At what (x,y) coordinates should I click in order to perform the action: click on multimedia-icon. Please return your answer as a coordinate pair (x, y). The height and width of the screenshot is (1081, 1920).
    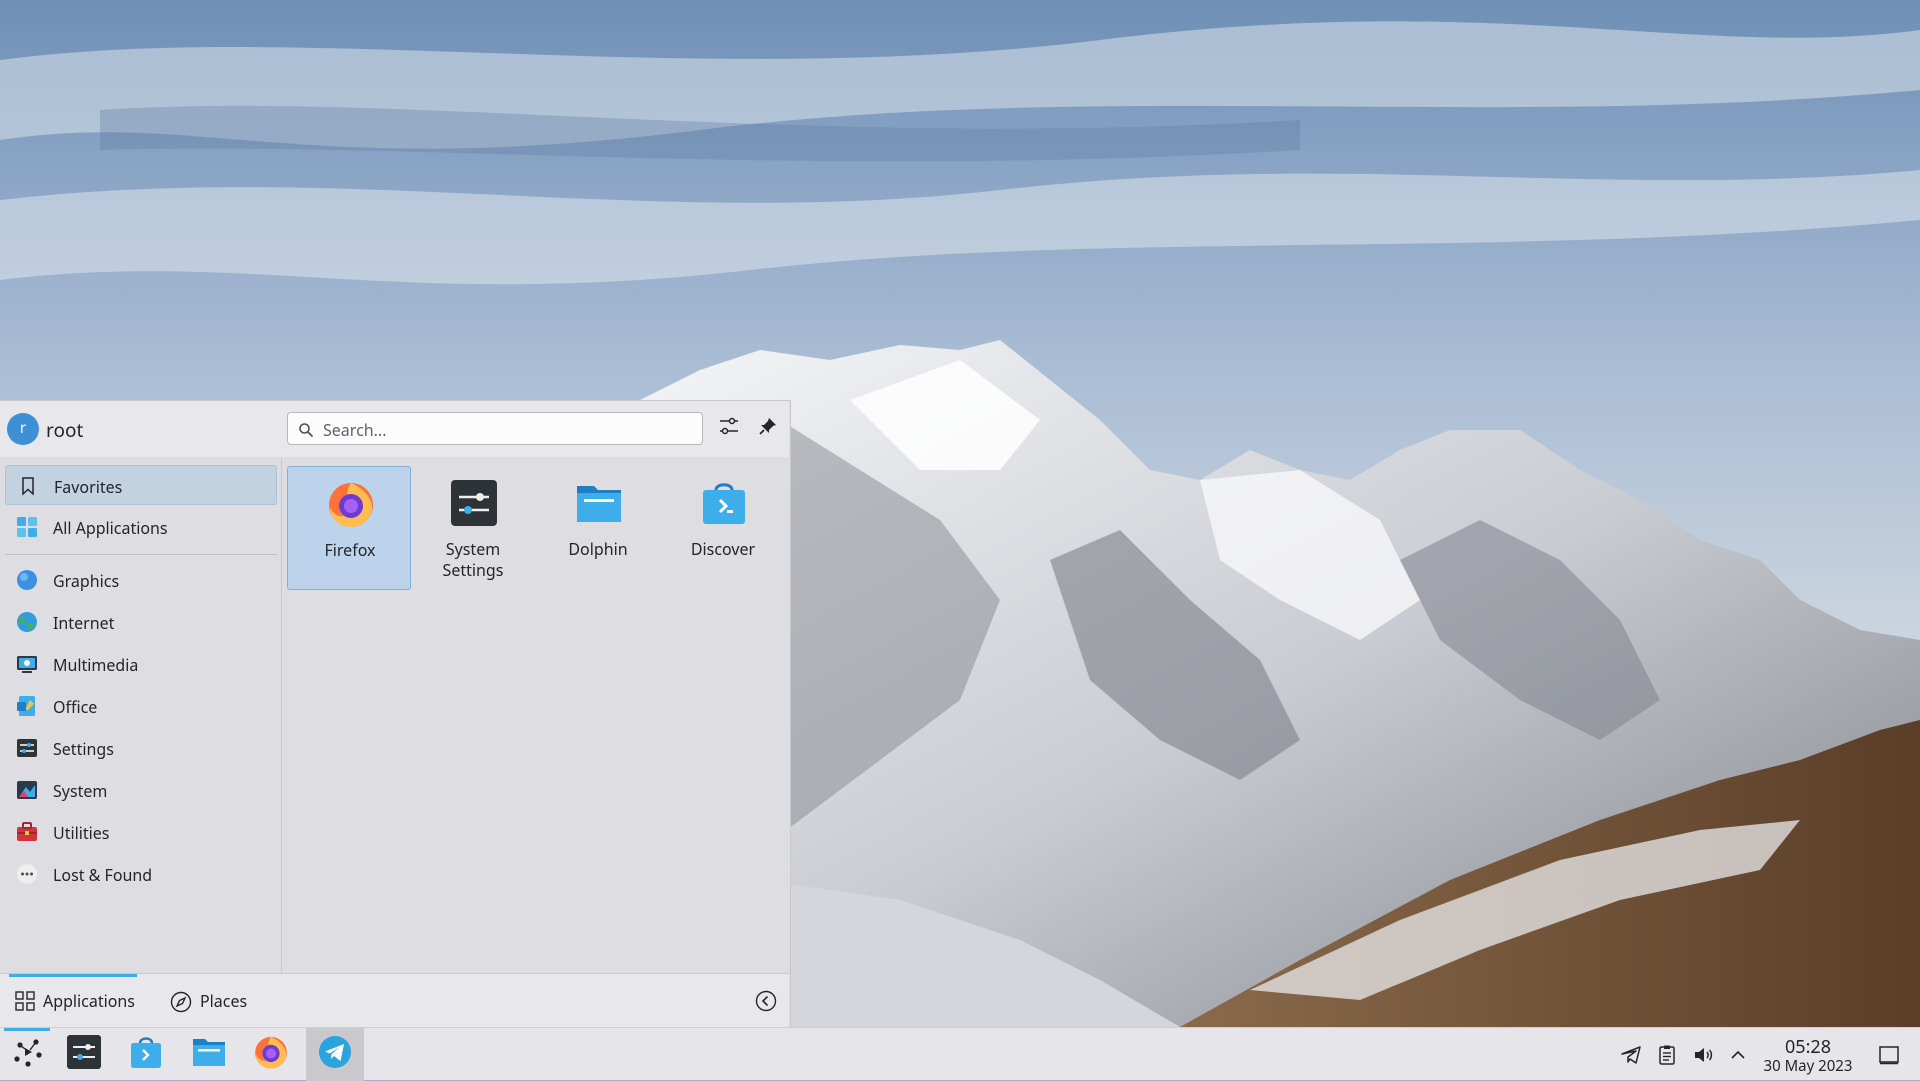
    Looking at the image, I should click on (27, 664).